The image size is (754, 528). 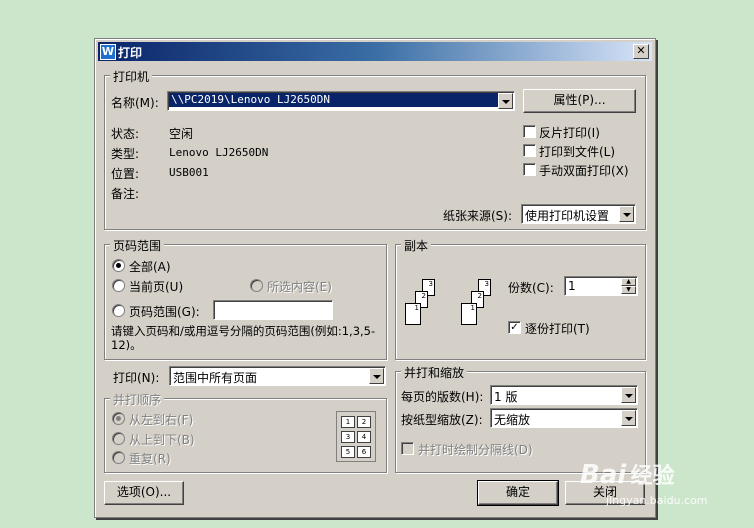 What do you see at coordinates (136, 378) in the screenshot?
I see `print-what-label: 打印(N):` at bounding box center [136, 378].